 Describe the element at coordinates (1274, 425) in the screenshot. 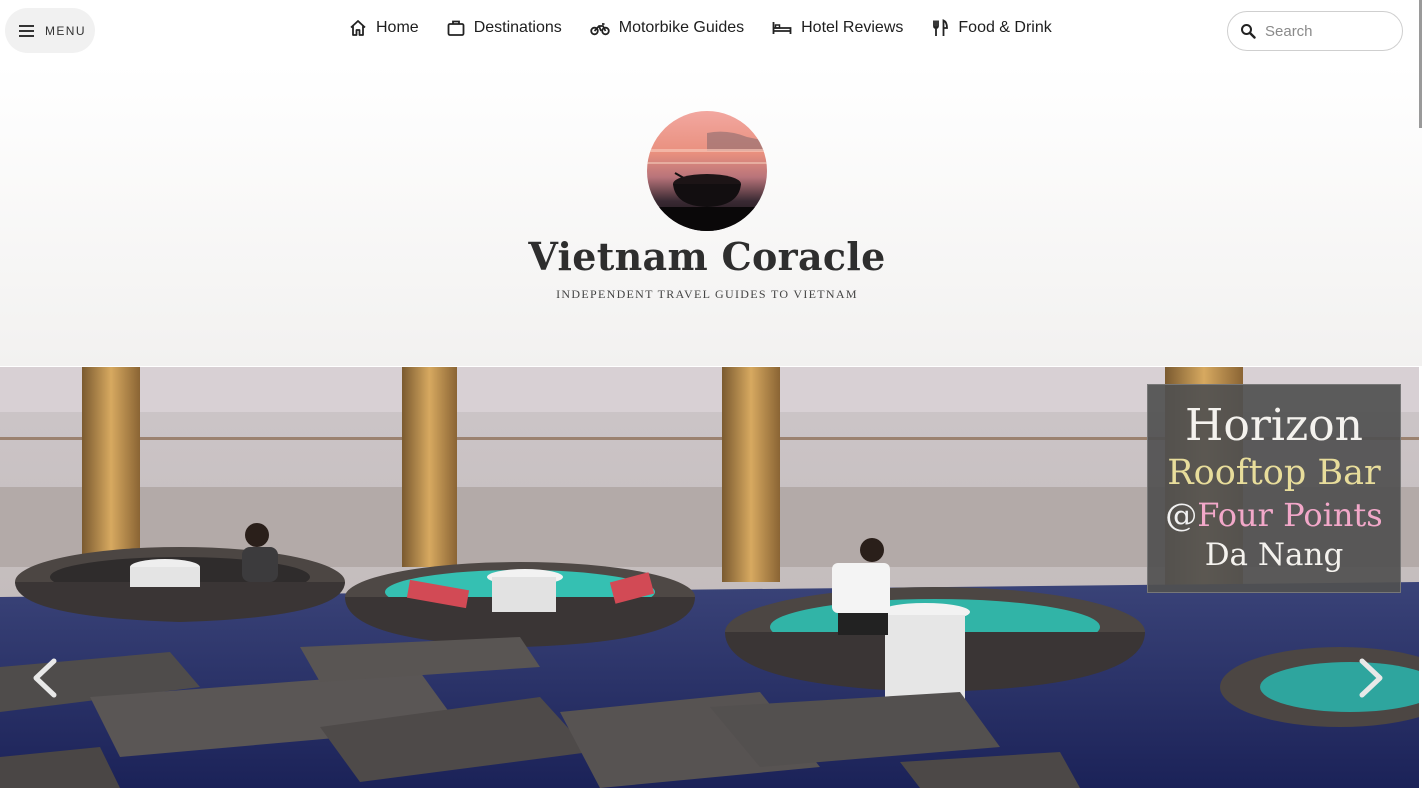

I see `caption-line-horizon: Horizon` at that location.